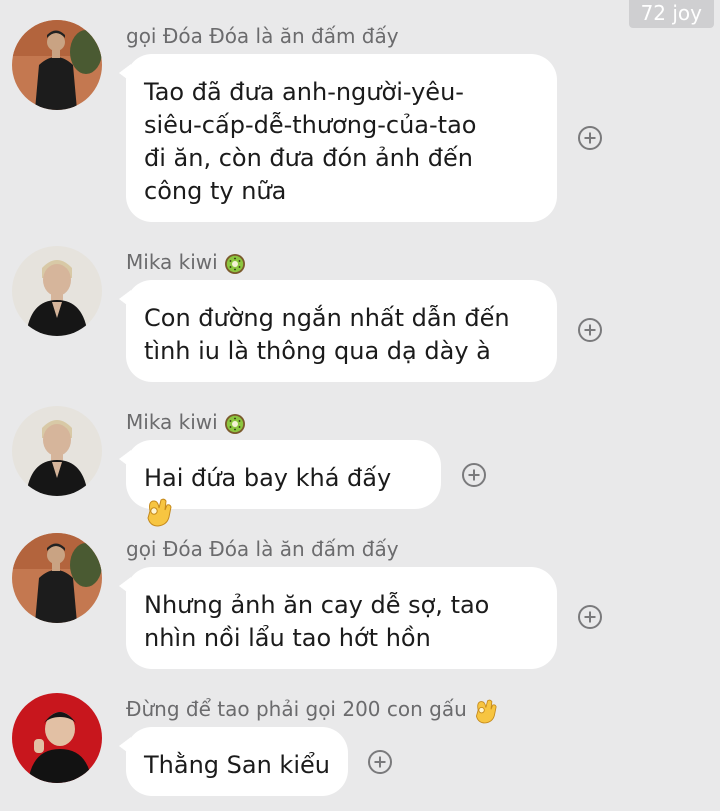  Describe the element at coordinates (310, 125) in the screenshot. I see `message-line: siêu-cấp-dễ-thương-của-tao` at that location.